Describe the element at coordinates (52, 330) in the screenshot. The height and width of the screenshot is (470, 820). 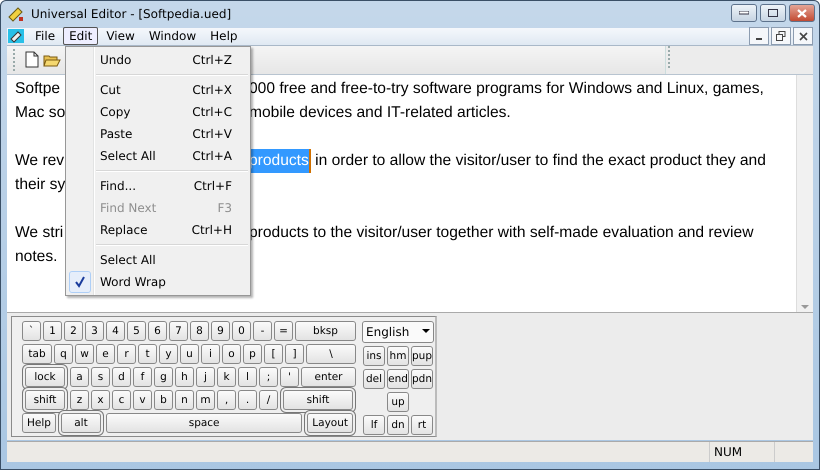
I see `key-button: 1` at that location.